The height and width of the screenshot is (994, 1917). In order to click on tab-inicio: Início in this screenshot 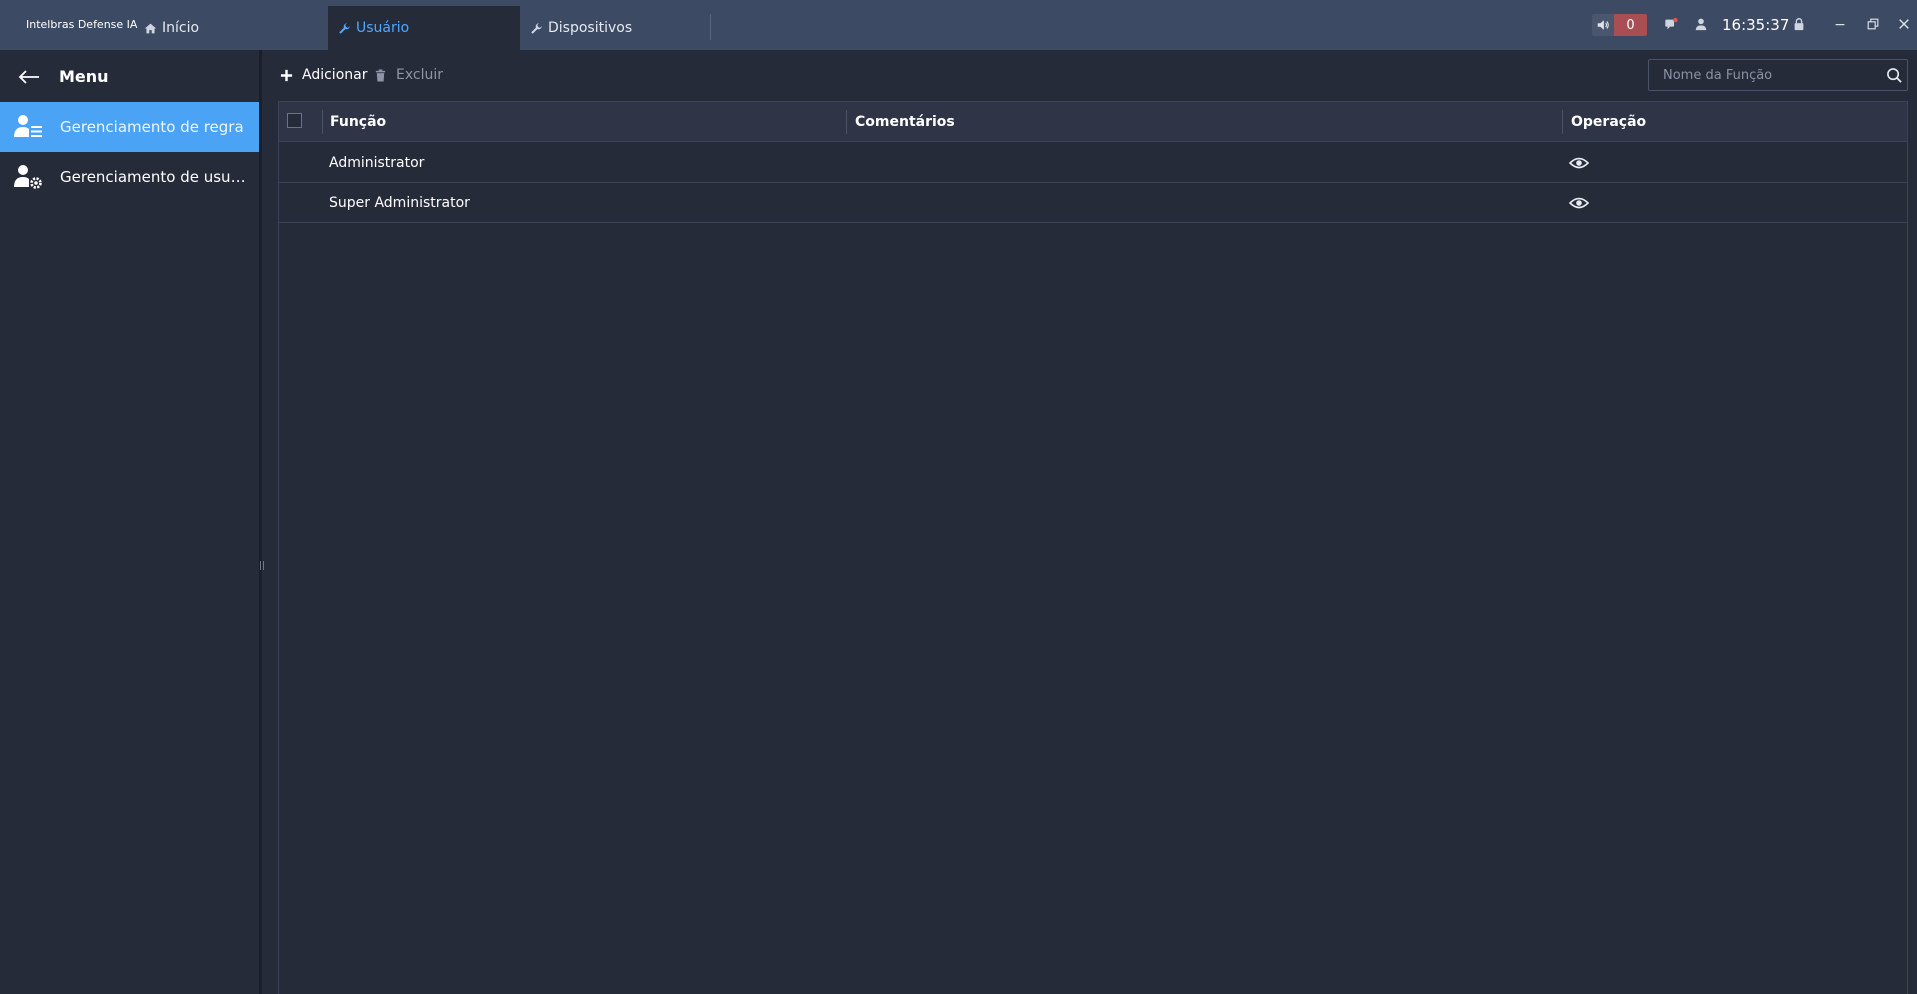, I will do `click(234, 28)`.